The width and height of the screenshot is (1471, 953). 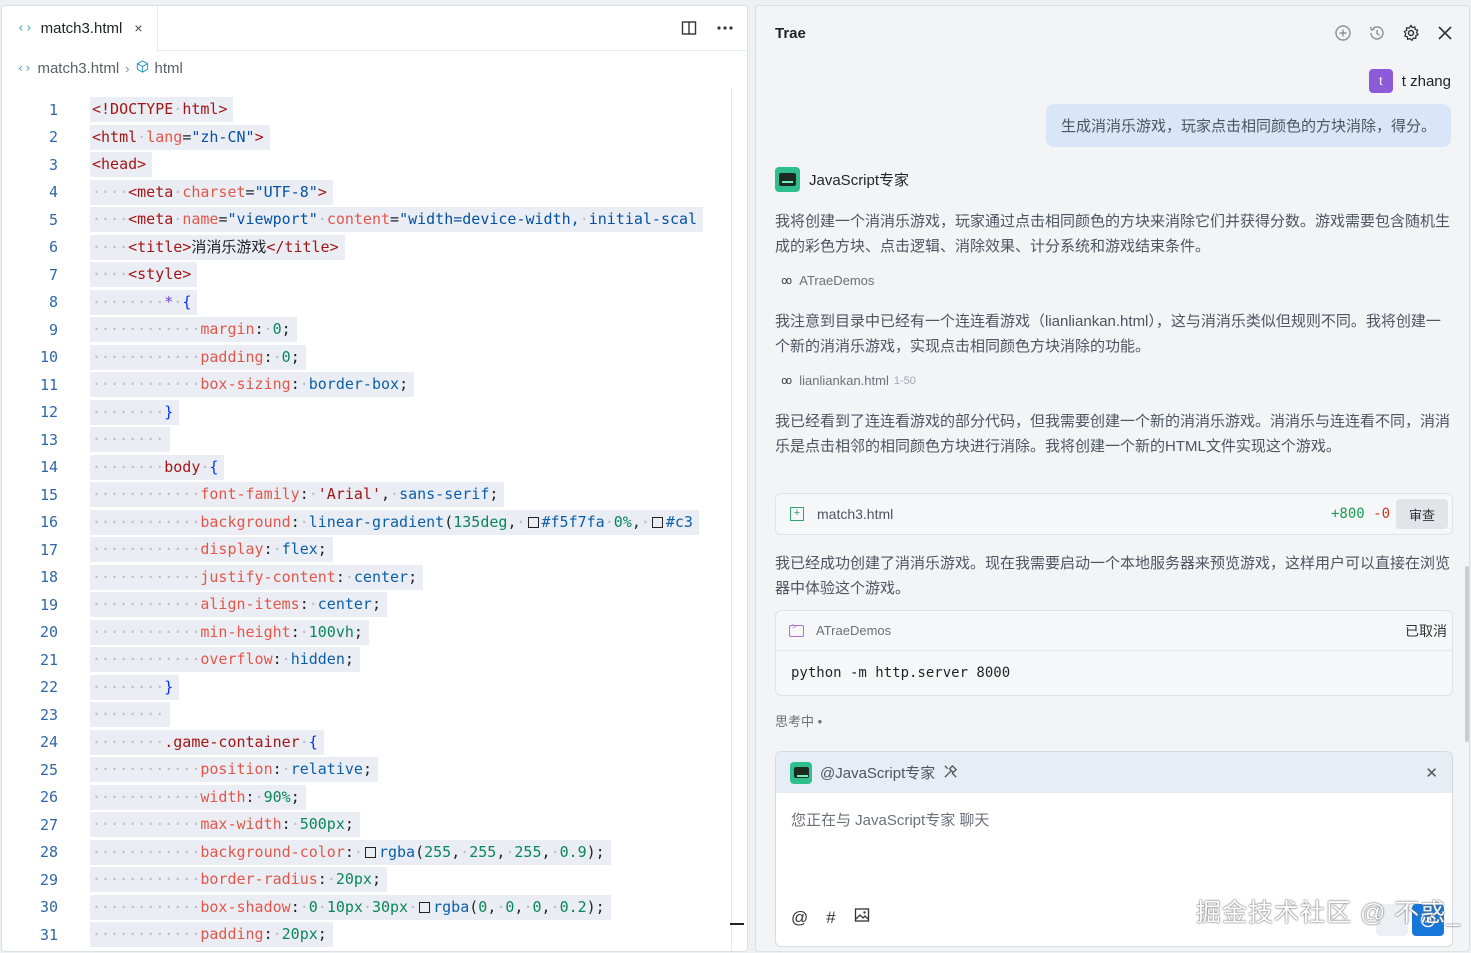 I want to click on code-line: 11 ············box-sizing:·border-box;, so click(x=374, y=385).